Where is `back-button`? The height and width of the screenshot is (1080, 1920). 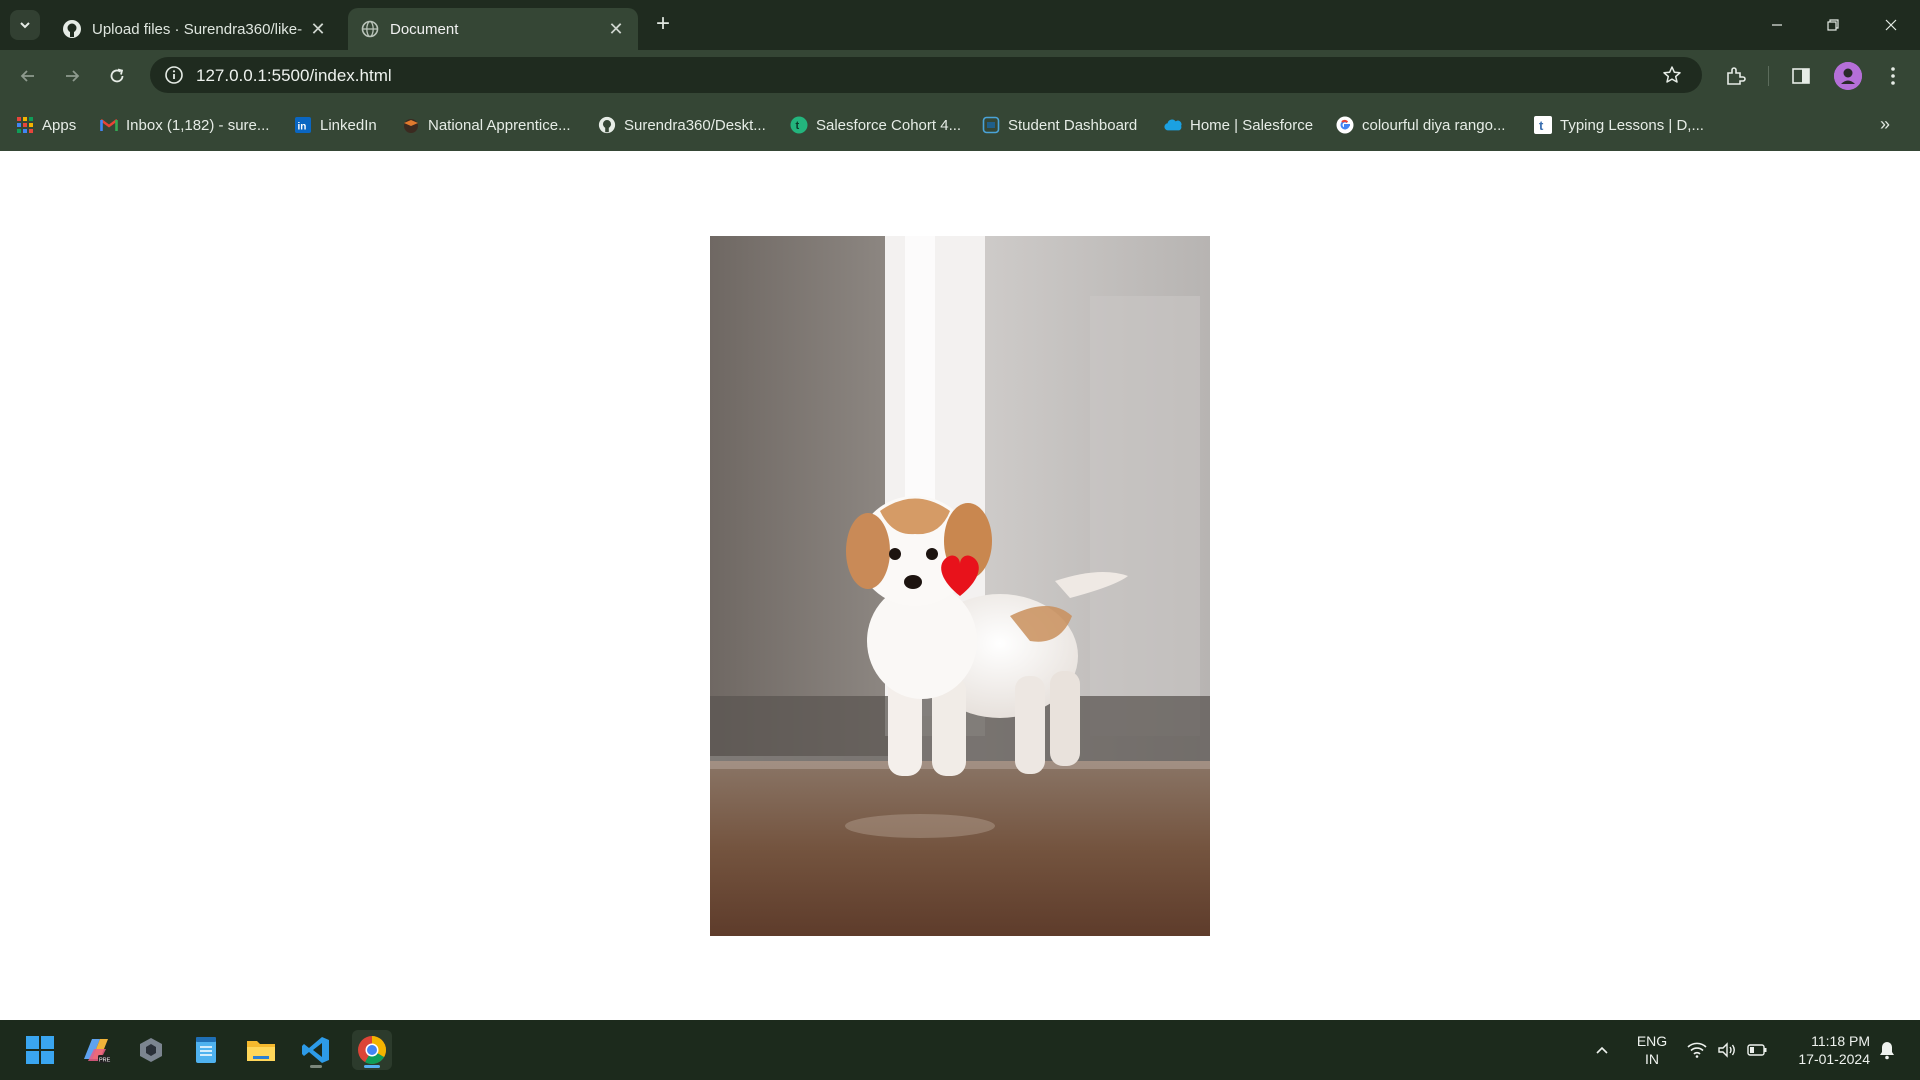 back-button is located at coordinates (28, 76).